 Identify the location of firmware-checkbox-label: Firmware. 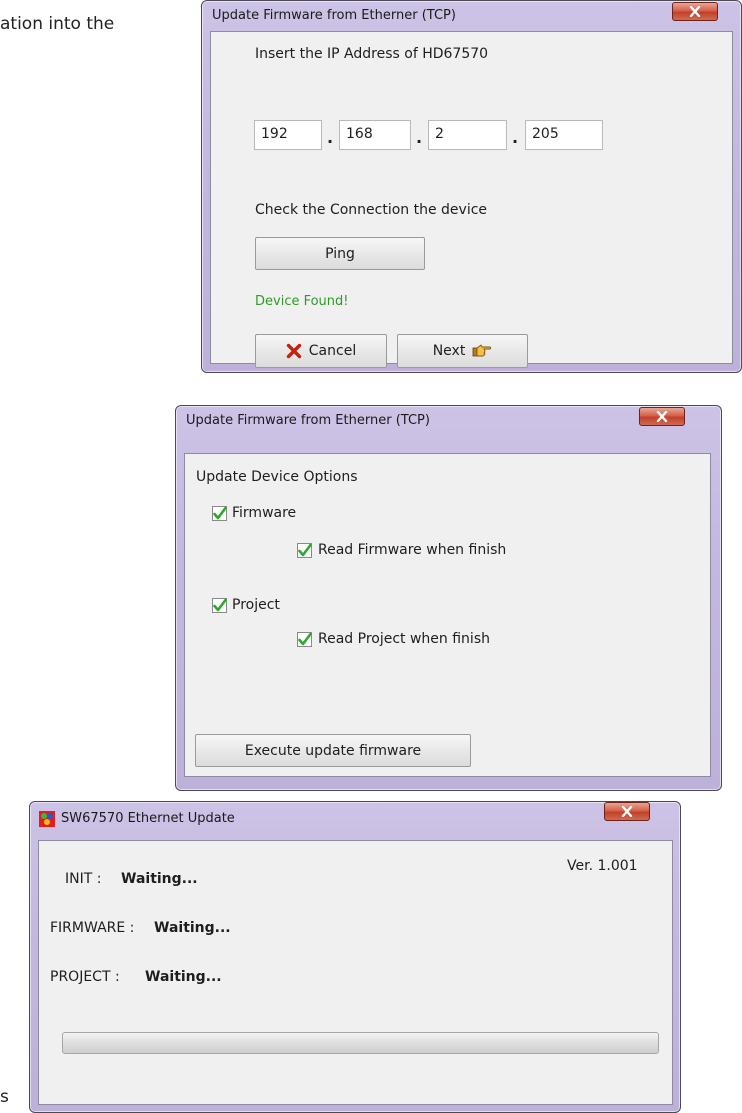
(264, 513).